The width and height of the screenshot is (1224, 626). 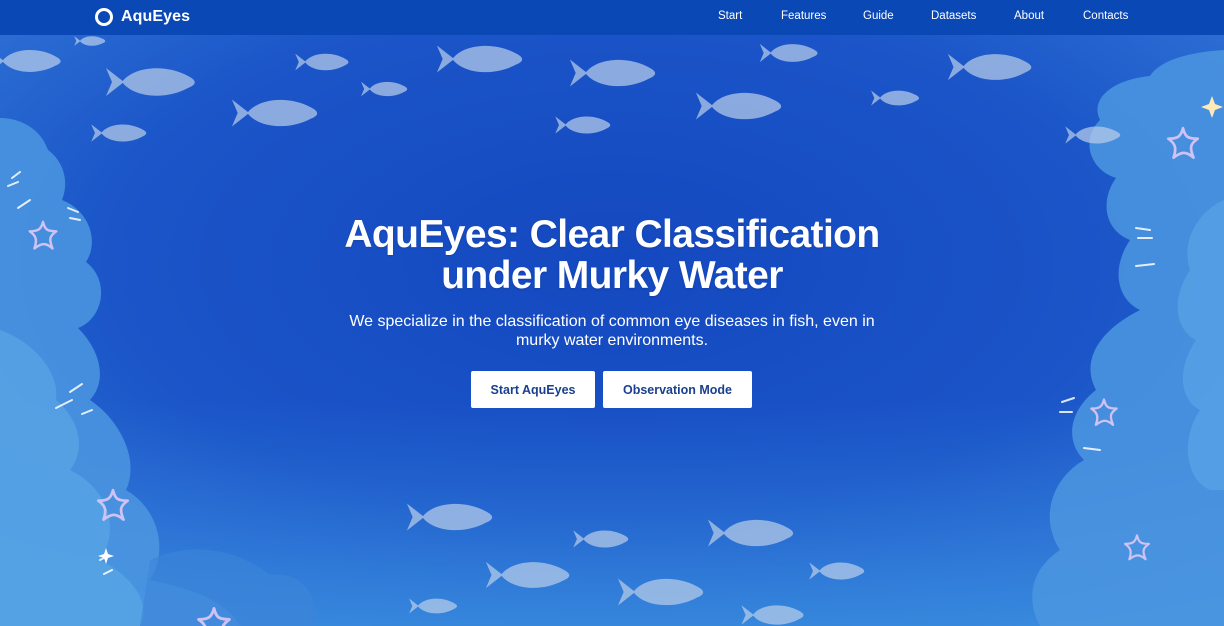 I want to click on brand-logo-link: AquEyes, so click(x=142, y=17).